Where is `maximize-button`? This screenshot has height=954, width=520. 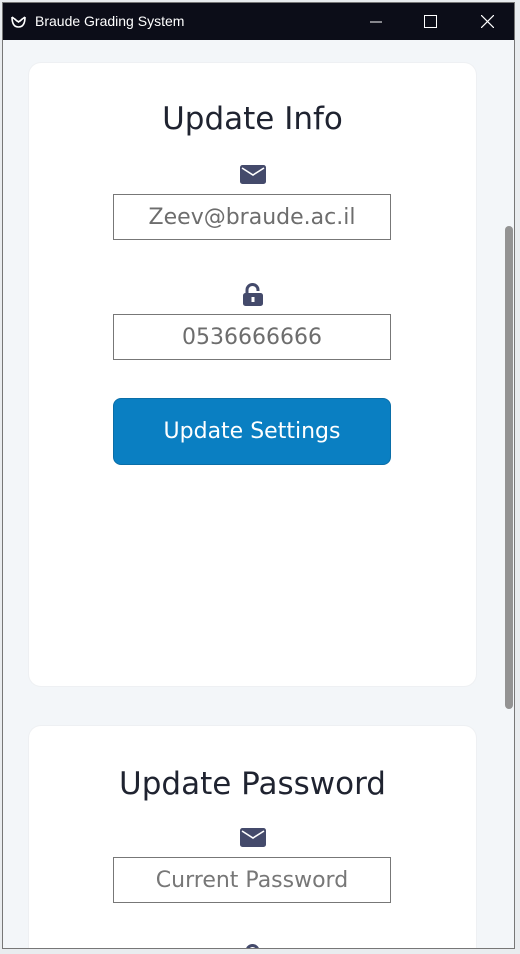 maximize-button is located at coordinates (430, 21).